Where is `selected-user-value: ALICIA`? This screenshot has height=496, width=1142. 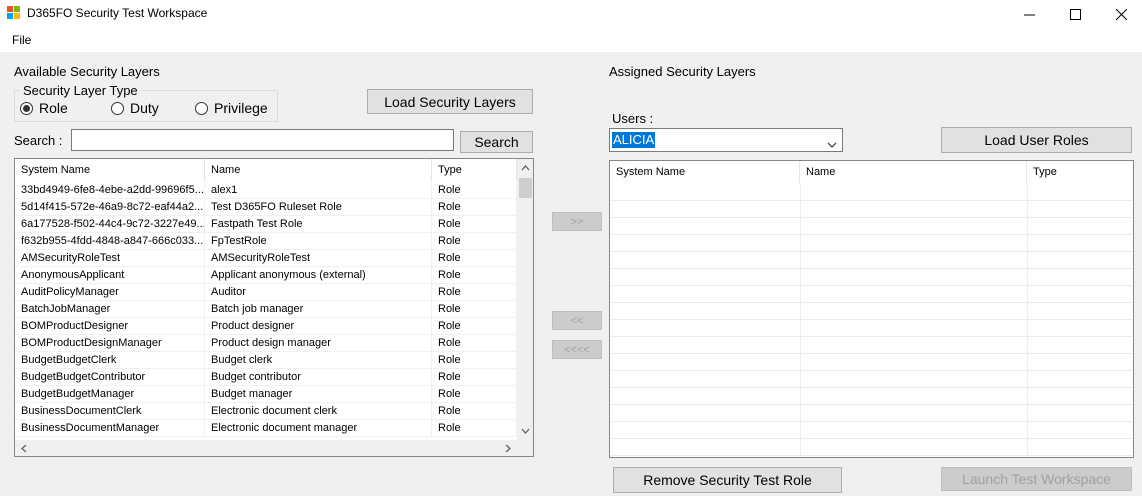
selected-user-value: ALICIA is located at coordinates (634, 140).